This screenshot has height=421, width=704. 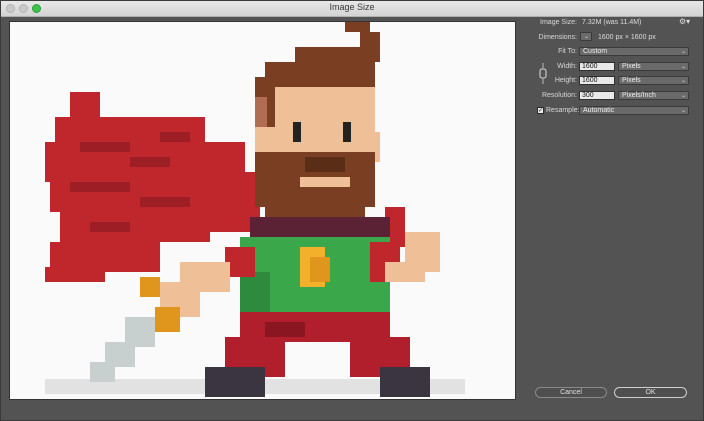 I want to click on dimensions-value: 1600 px × 1600 px, so click(x=627, y=37).